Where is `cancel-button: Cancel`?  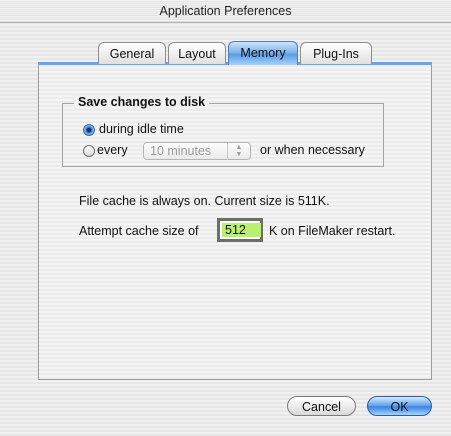 cancel-button: Cancel is located at coordinates (321, 406).